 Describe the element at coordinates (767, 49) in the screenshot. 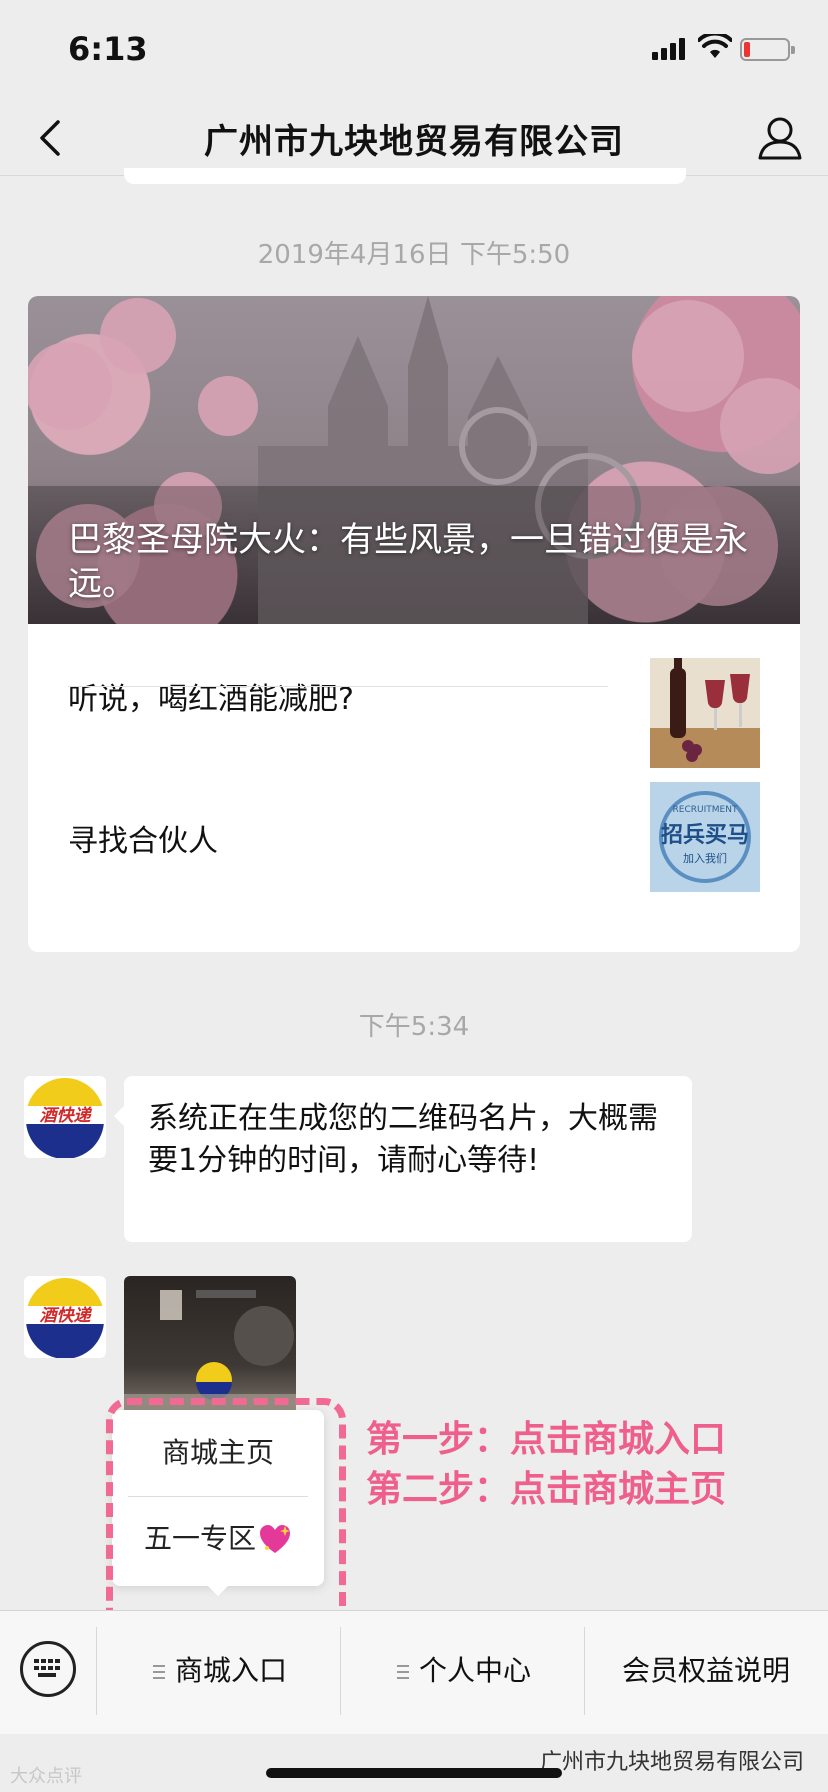

I see `battery-icon` at that location.